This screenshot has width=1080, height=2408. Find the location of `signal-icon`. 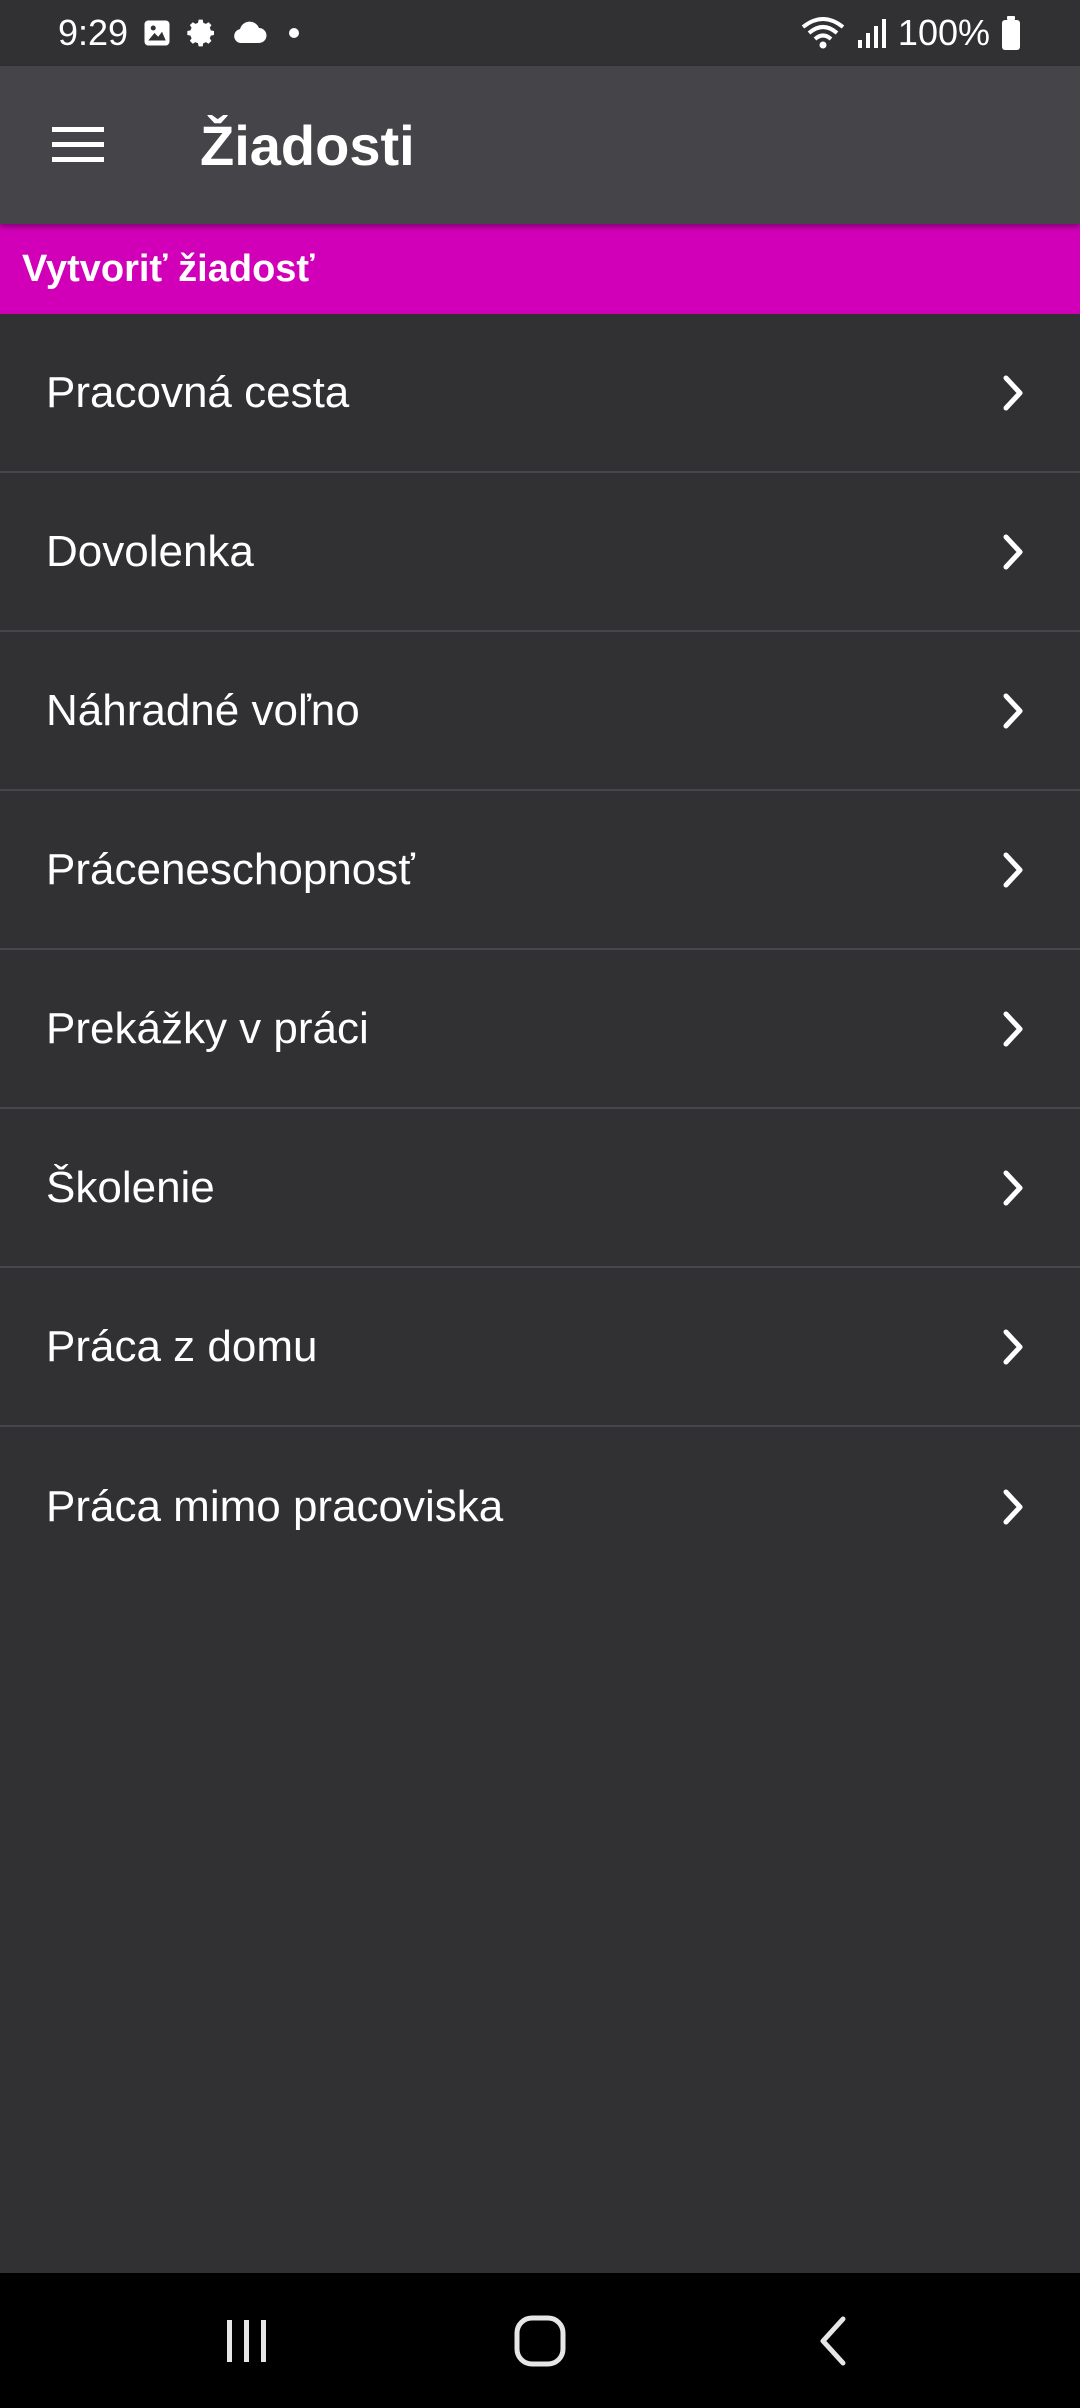

signal-icon is located at coordinates (872, 33).